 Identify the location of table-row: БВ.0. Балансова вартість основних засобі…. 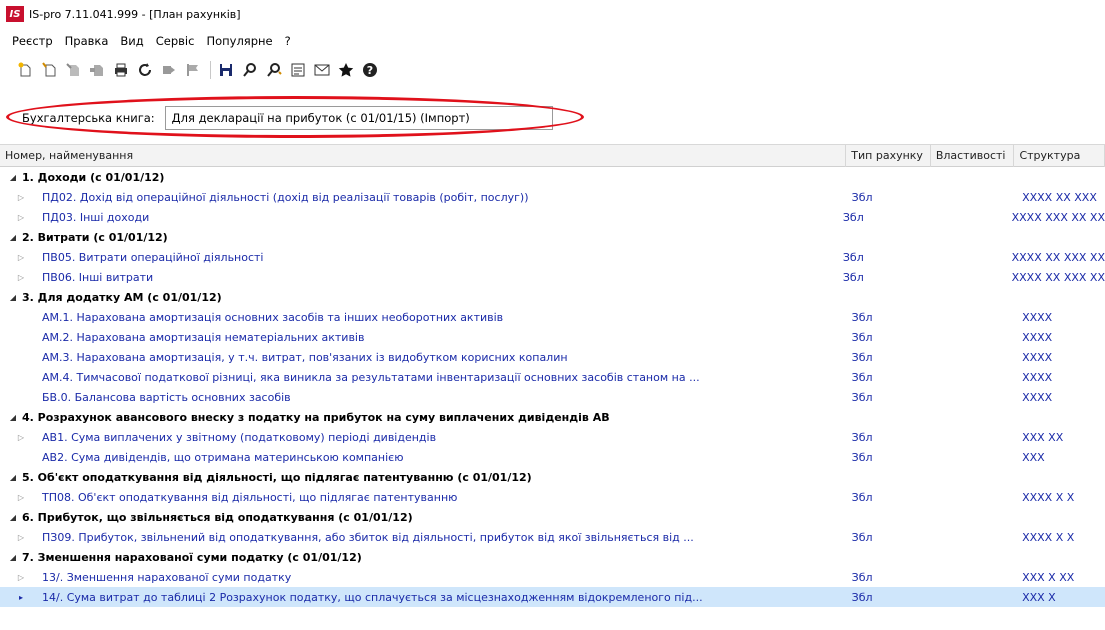
(552, 397).